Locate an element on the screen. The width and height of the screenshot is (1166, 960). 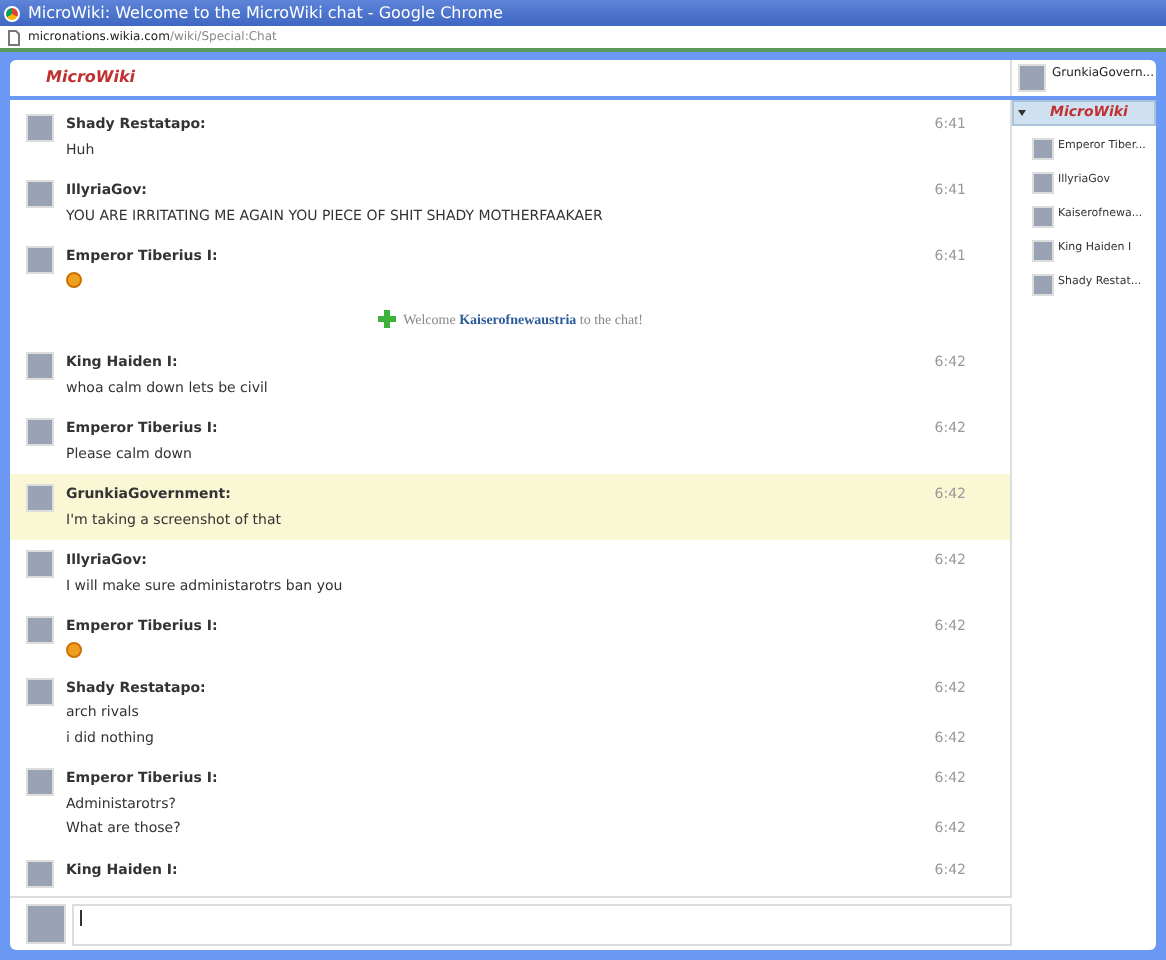
site-logo: MicroWiki is located at coordinates (91, 78).